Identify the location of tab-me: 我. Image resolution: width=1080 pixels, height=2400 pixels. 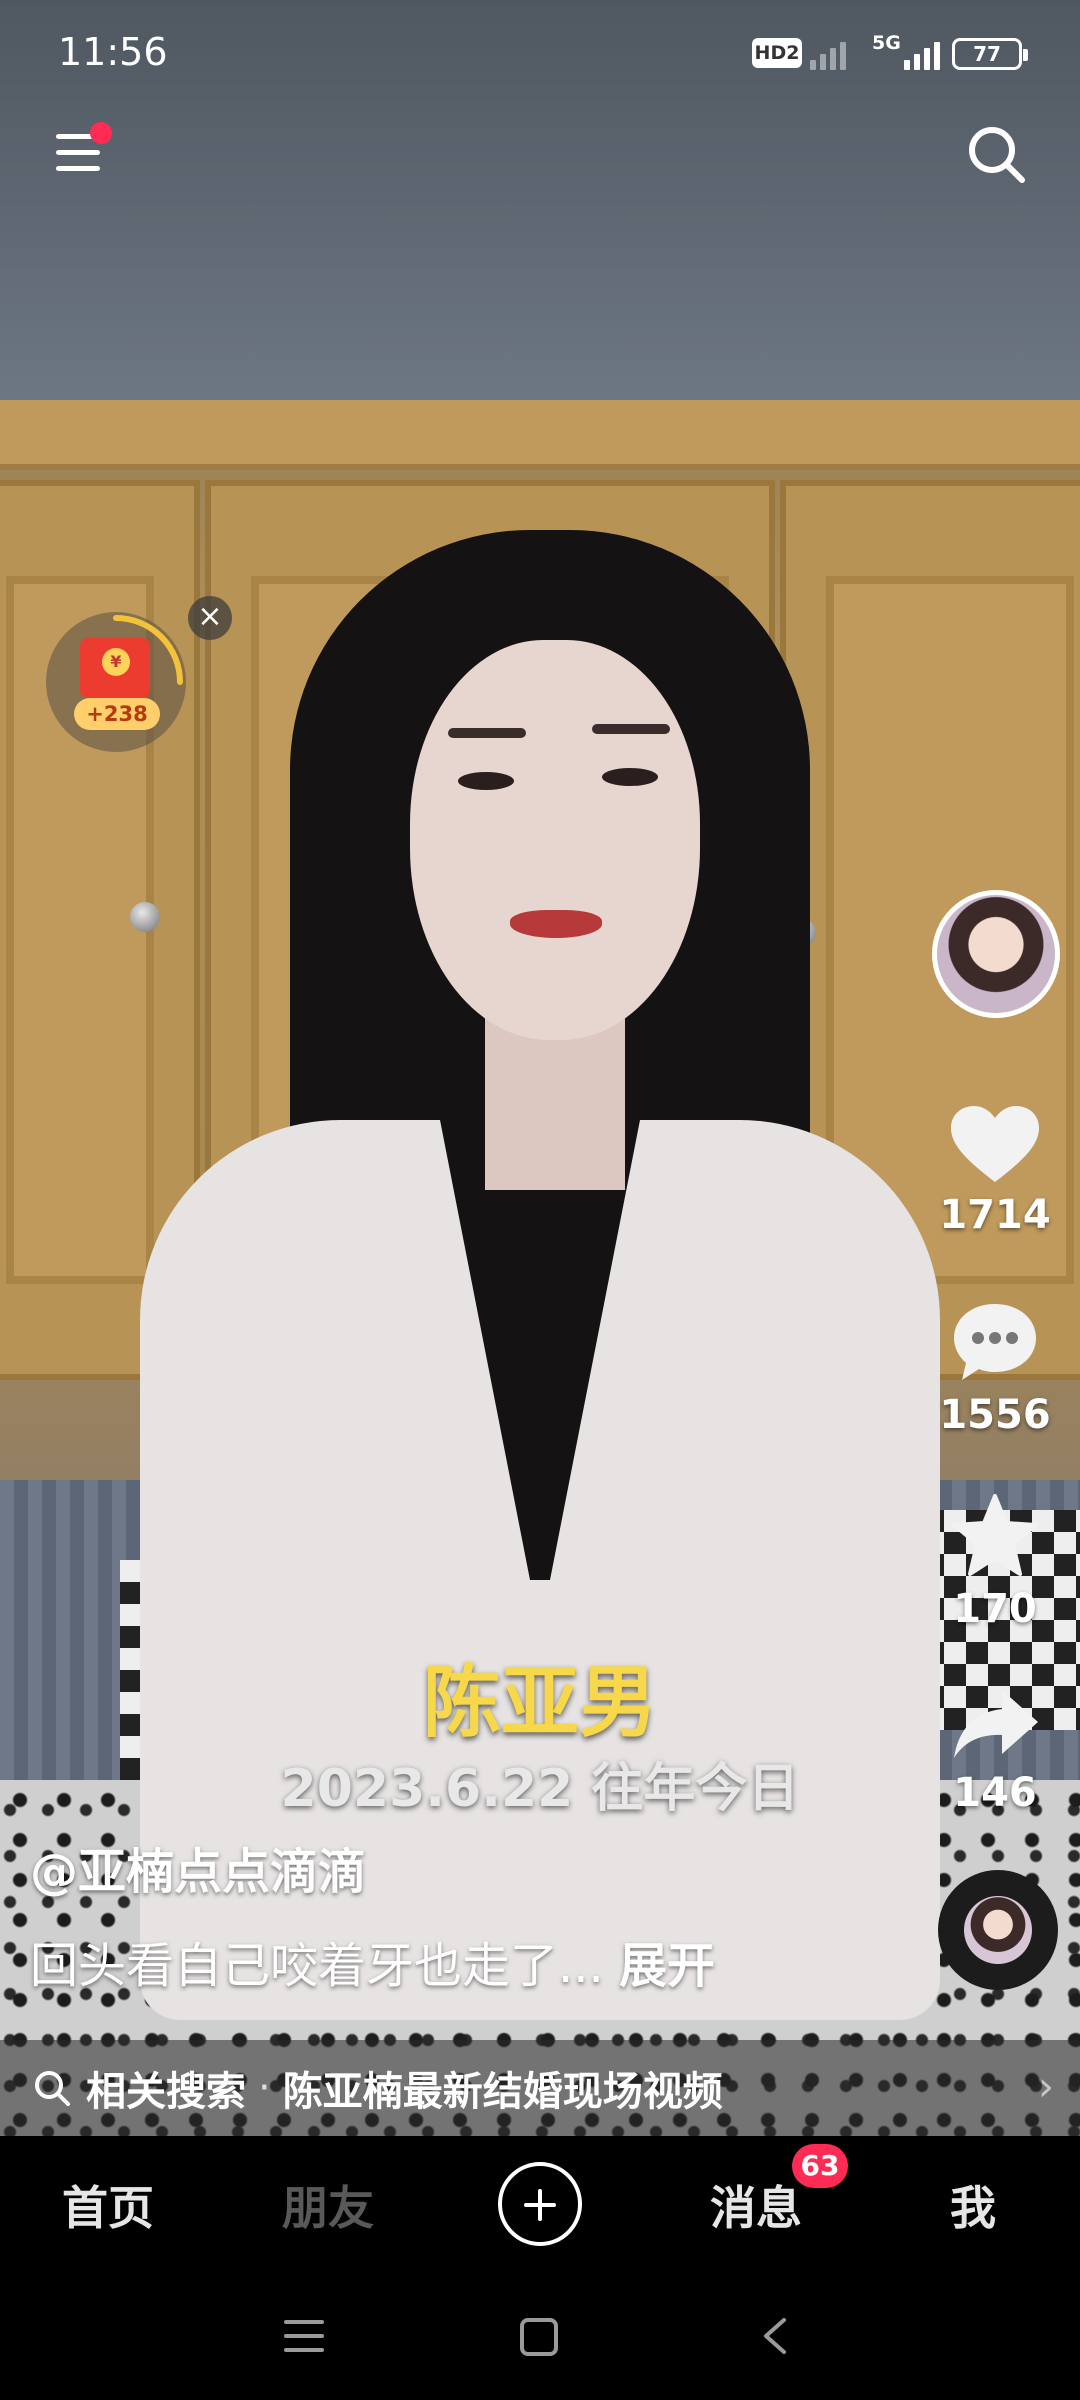
(973, 2205).